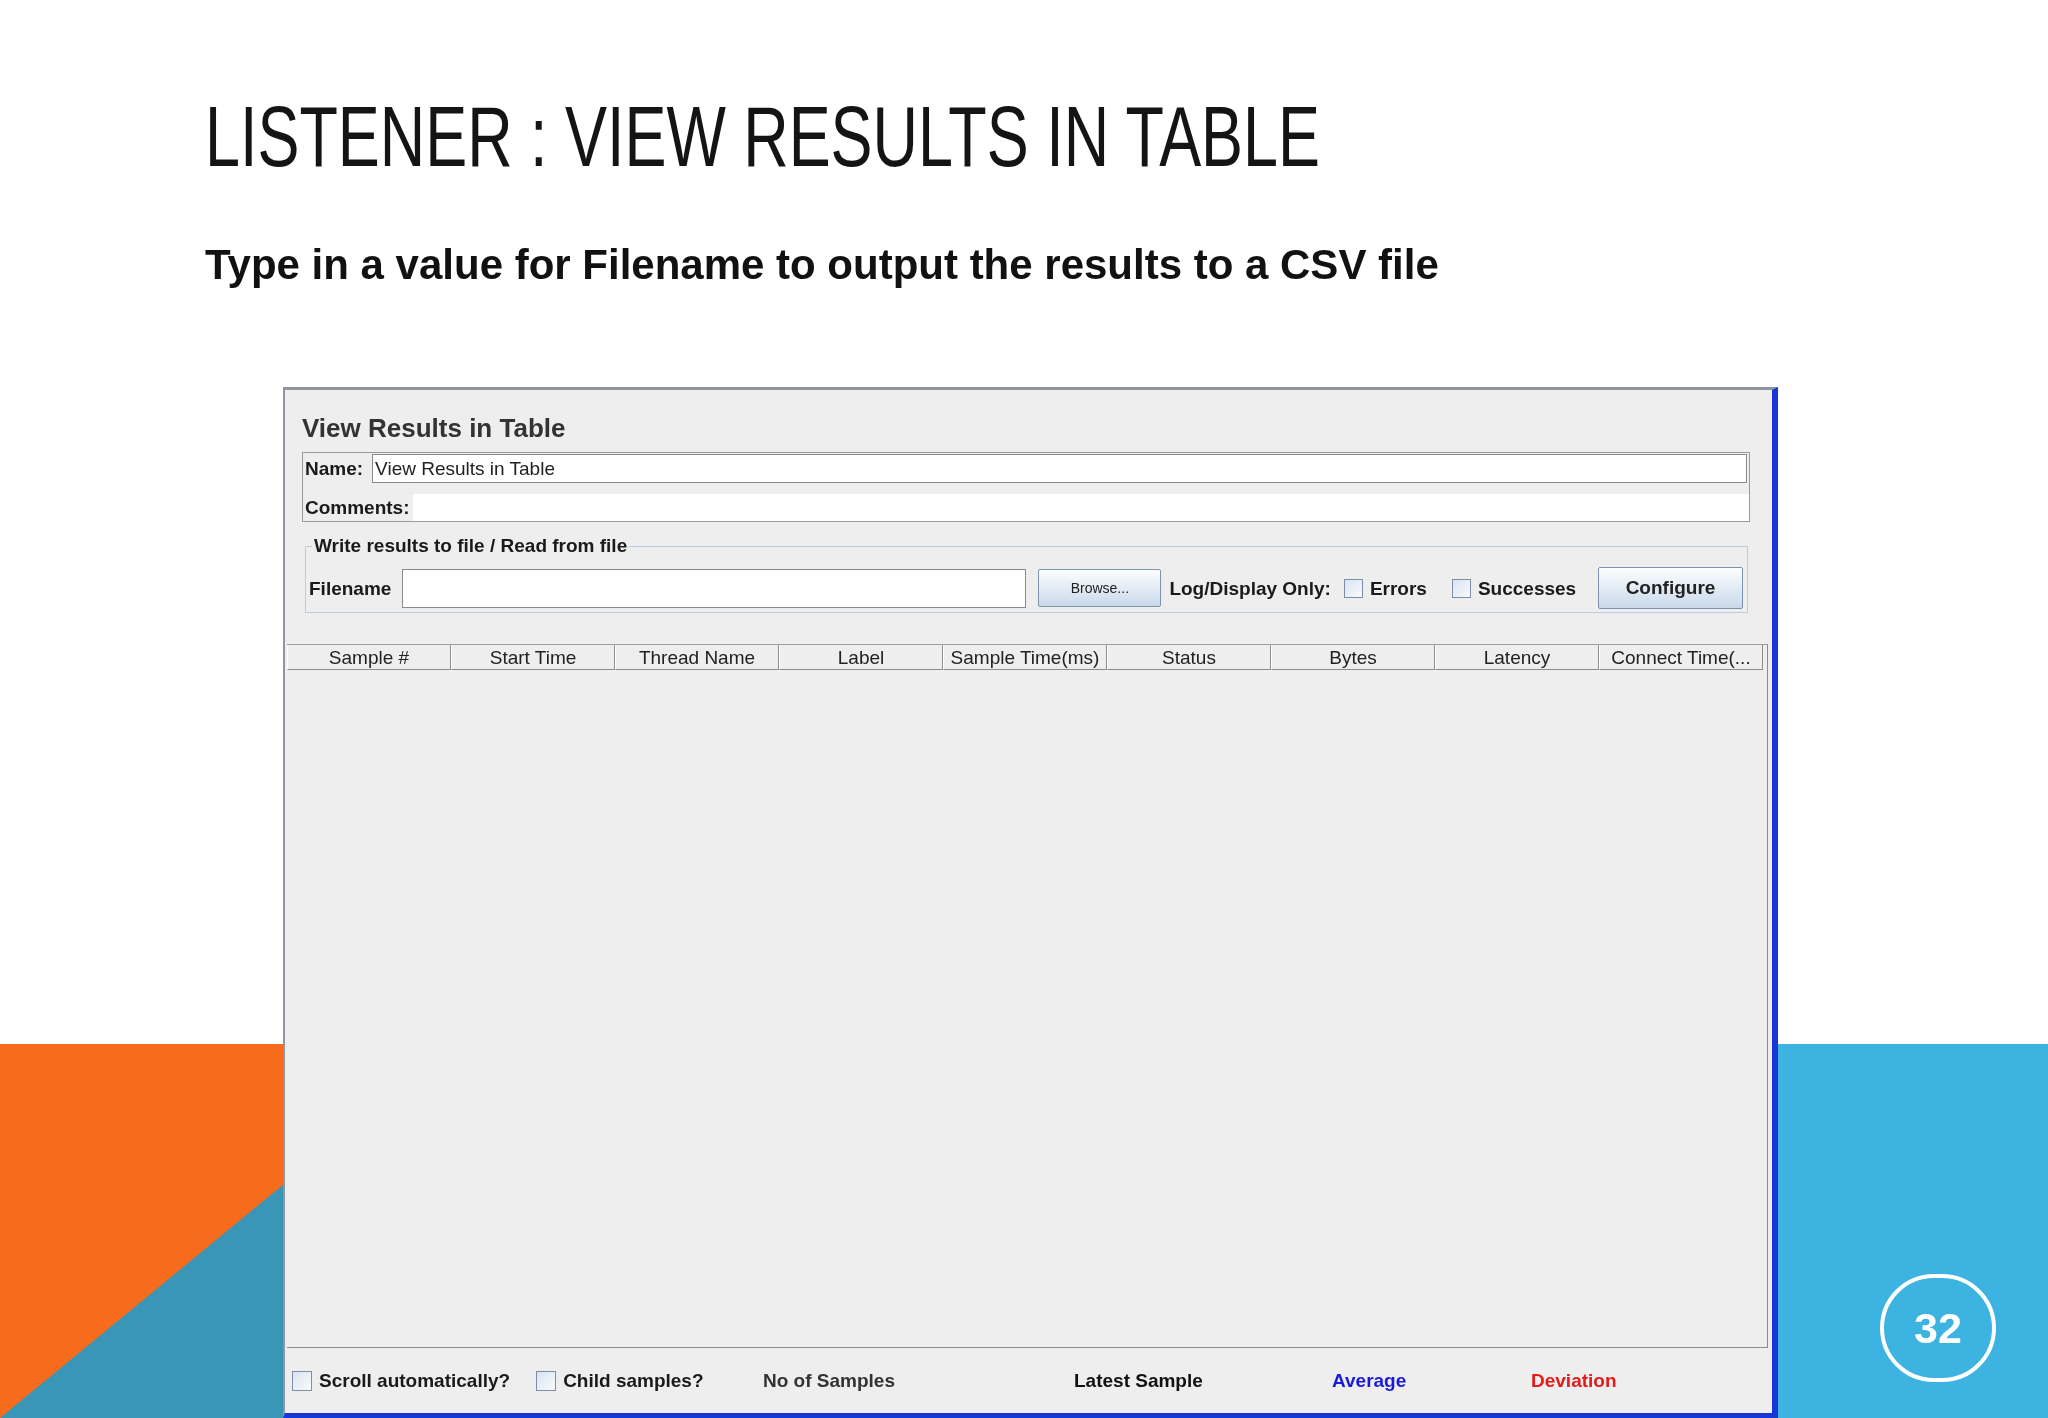 The image size is (2048, 1418). What do you see at coordinates (350, 588) in the screenshot?
I see `filename-label: Filename` at bounding box center [350, 588].